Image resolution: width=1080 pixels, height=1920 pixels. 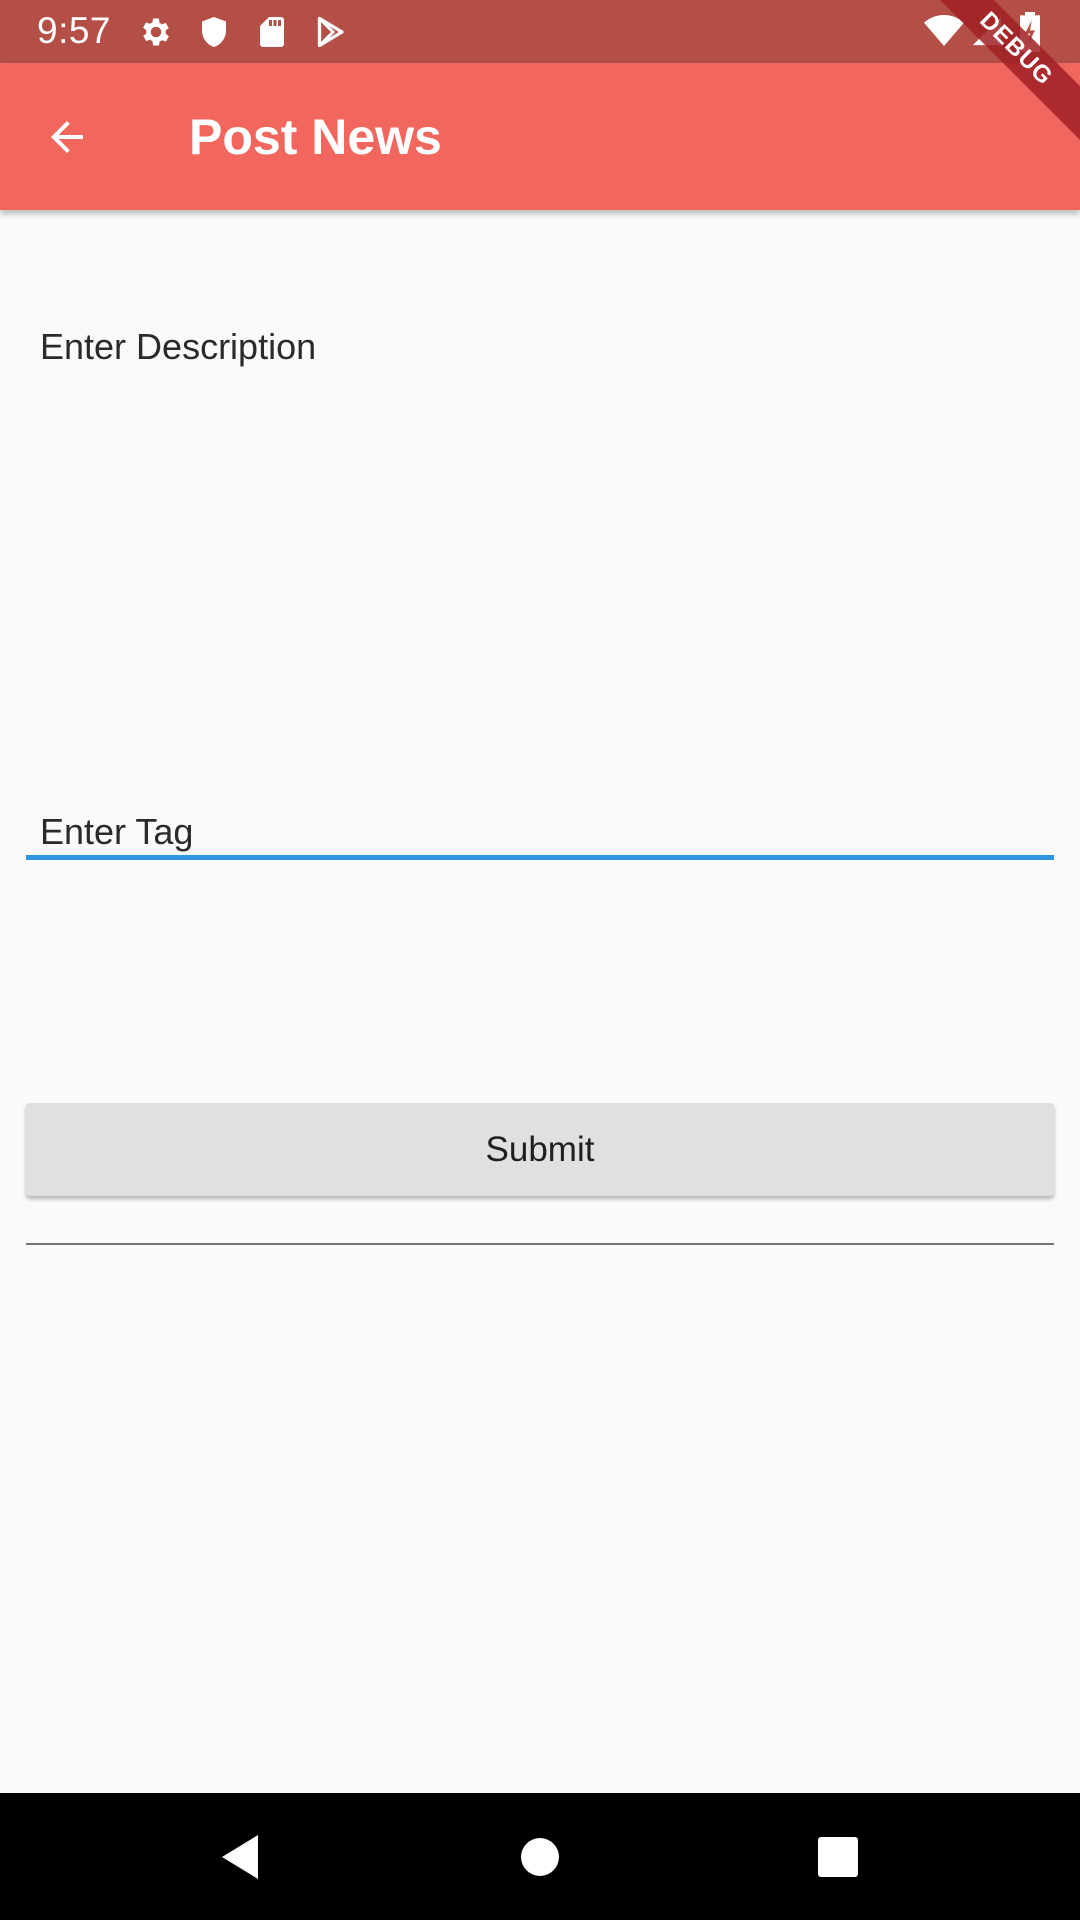 I want to click on arrow-back-icon, so click(x=67, y=137).